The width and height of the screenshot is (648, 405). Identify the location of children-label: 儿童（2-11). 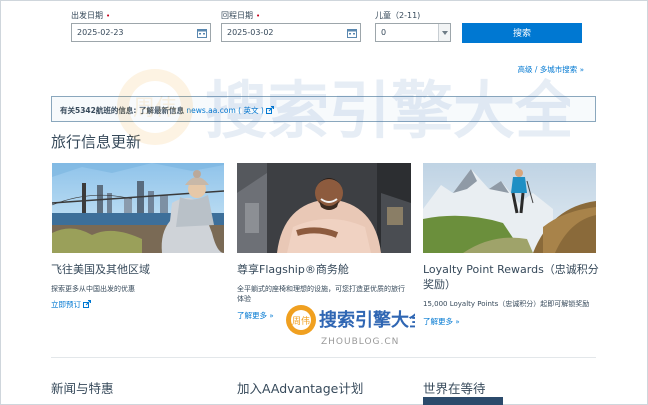
(398, 15).